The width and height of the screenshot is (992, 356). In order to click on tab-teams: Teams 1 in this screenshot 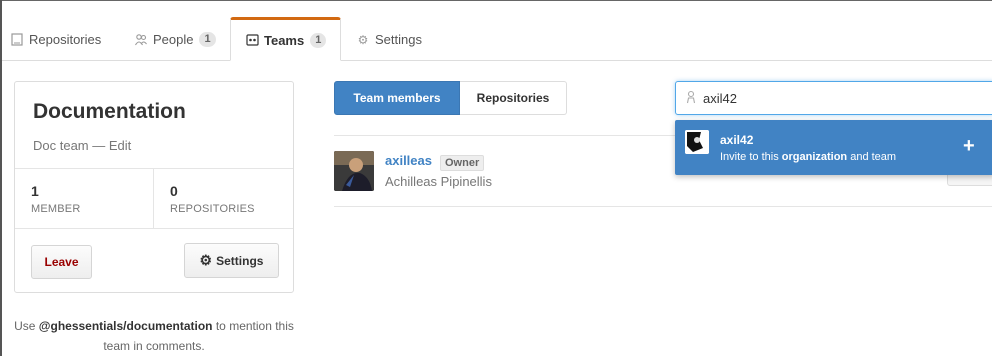, I will do `click(286, 39)`.